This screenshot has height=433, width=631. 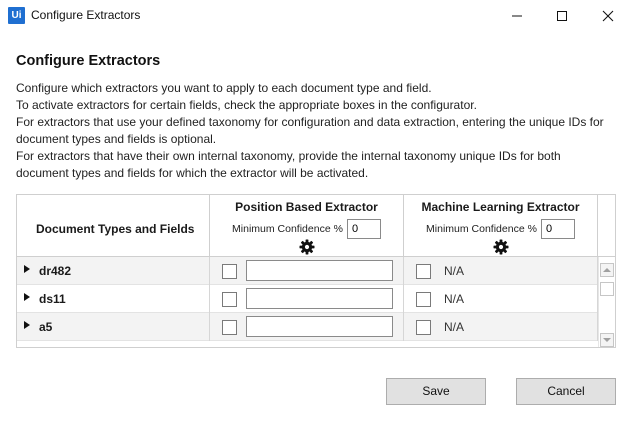 I want to click on document-type-cell: dr482, so click(x=113, y=271).